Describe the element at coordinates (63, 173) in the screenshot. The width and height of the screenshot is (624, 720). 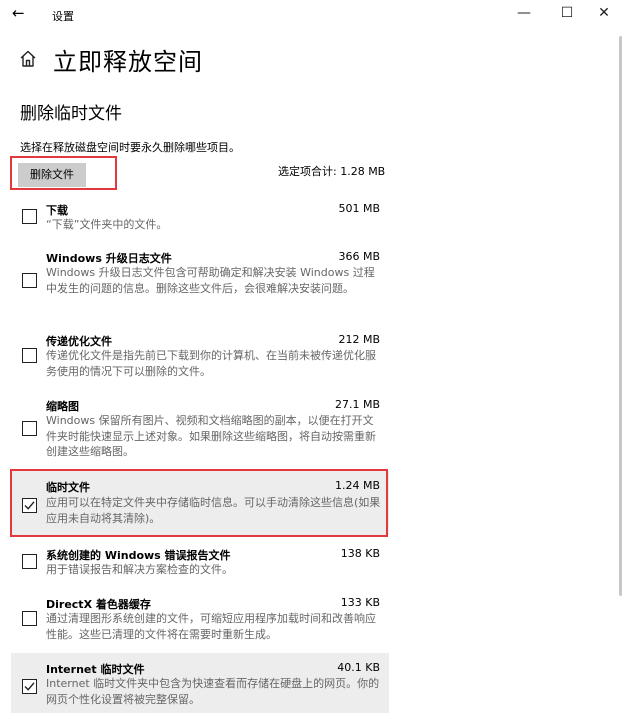
I see `highlight-box-delete-button` at that location.